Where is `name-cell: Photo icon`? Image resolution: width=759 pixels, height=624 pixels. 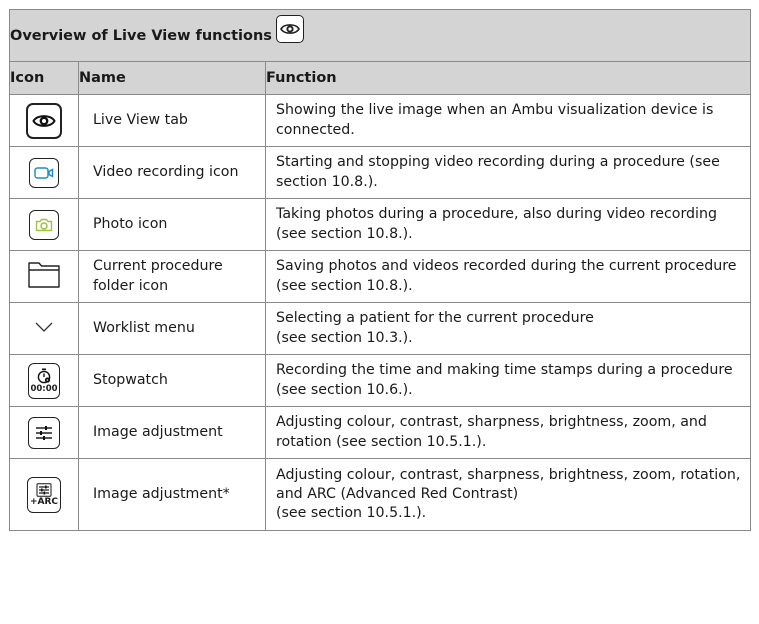 name-cell: Photo icon is located at coordinates (172, 224).